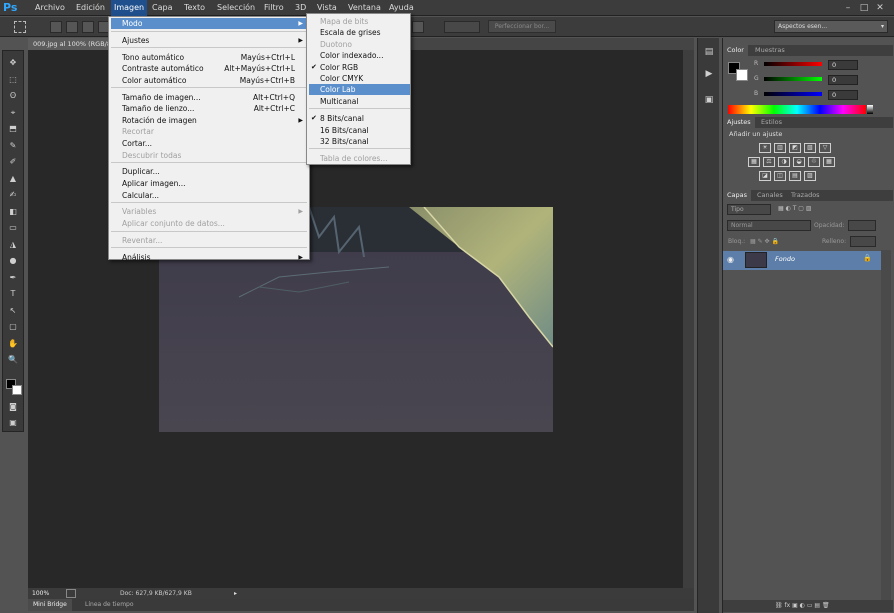 The image size is (894, 613). What do you see at coordinates (13, 294) in the screenshot?
I see `type-tool-icon: T` at bounding box center [13, 294].